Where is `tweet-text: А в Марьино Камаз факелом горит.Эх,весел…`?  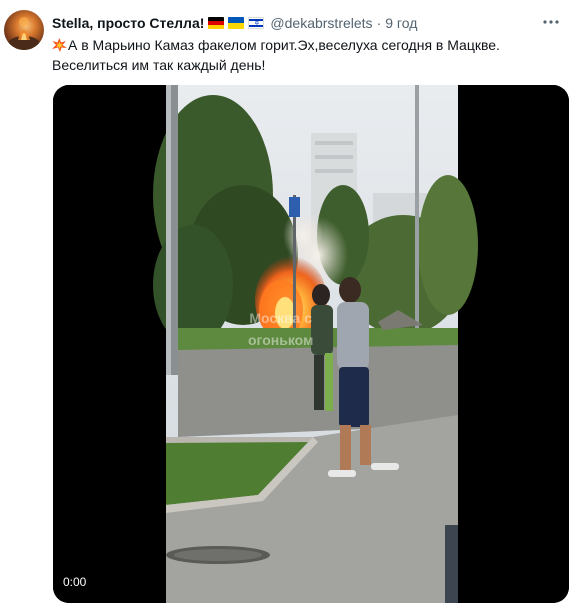
tweet-text: А в Марьино Камаз факелом горит.Эх,весел… is located at coordinates (302, 55).